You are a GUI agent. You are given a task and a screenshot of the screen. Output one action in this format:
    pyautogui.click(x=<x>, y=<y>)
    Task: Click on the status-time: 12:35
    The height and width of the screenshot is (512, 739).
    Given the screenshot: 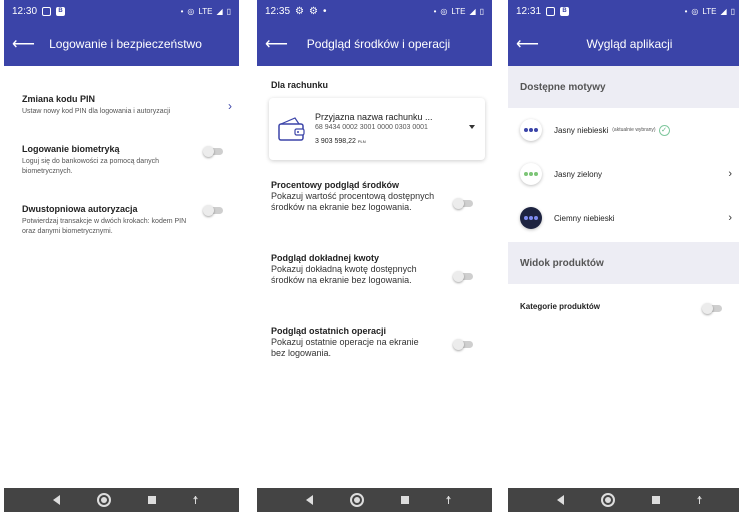 What is the action you would take?
    pyautogui.click(x=278, y=11)
    